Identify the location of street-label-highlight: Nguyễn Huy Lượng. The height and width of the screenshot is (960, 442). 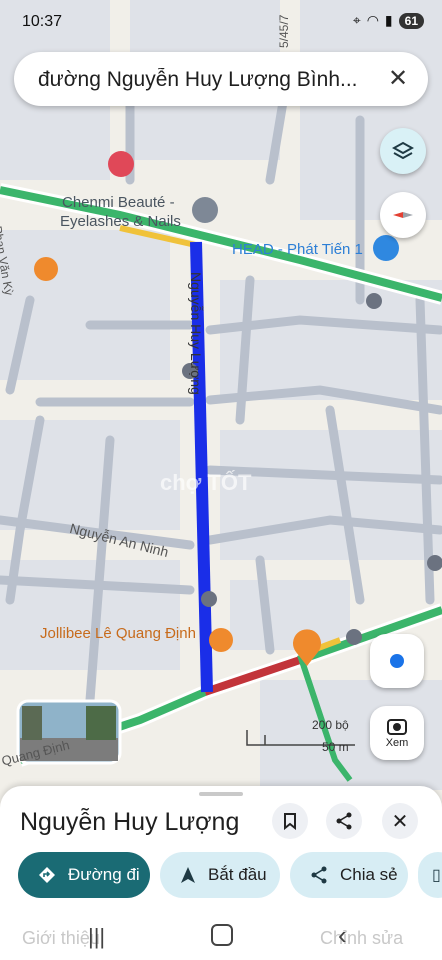
(196, 333).